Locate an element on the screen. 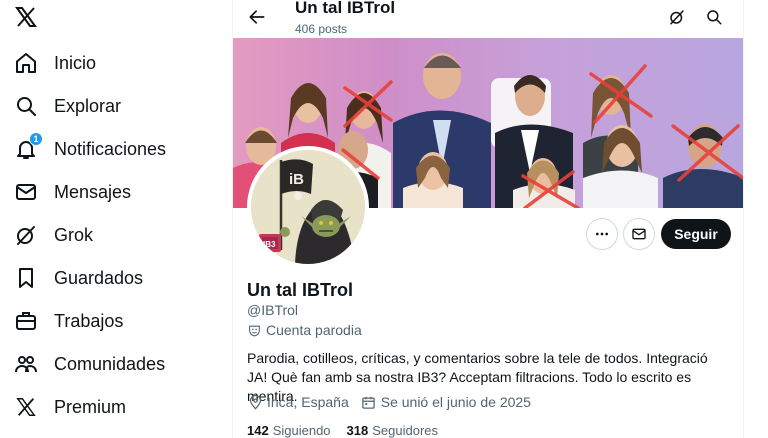 The height and width of the screenshot is (438, 768). post-count: 406 posts is located at coordinates (321, 29).